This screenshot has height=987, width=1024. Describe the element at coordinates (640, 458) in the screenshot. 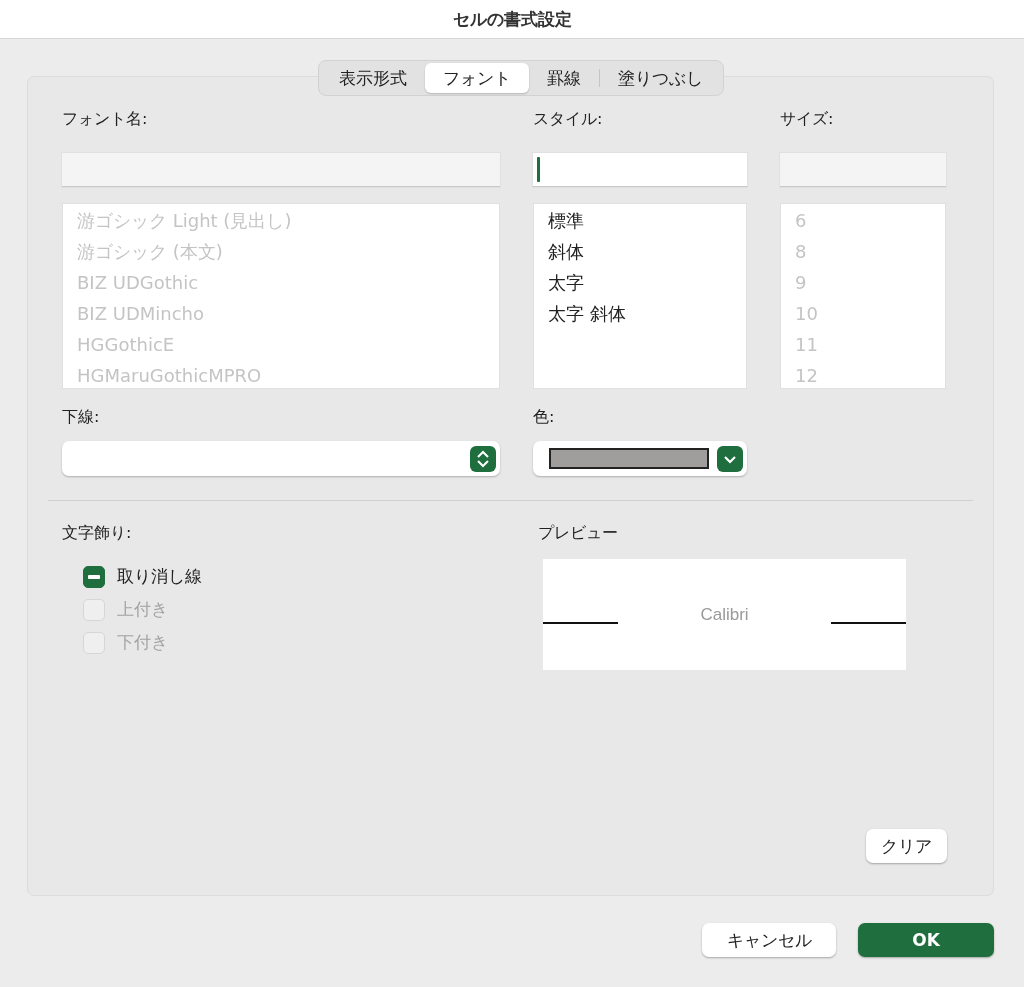

I see `color-dropdown` at that location.